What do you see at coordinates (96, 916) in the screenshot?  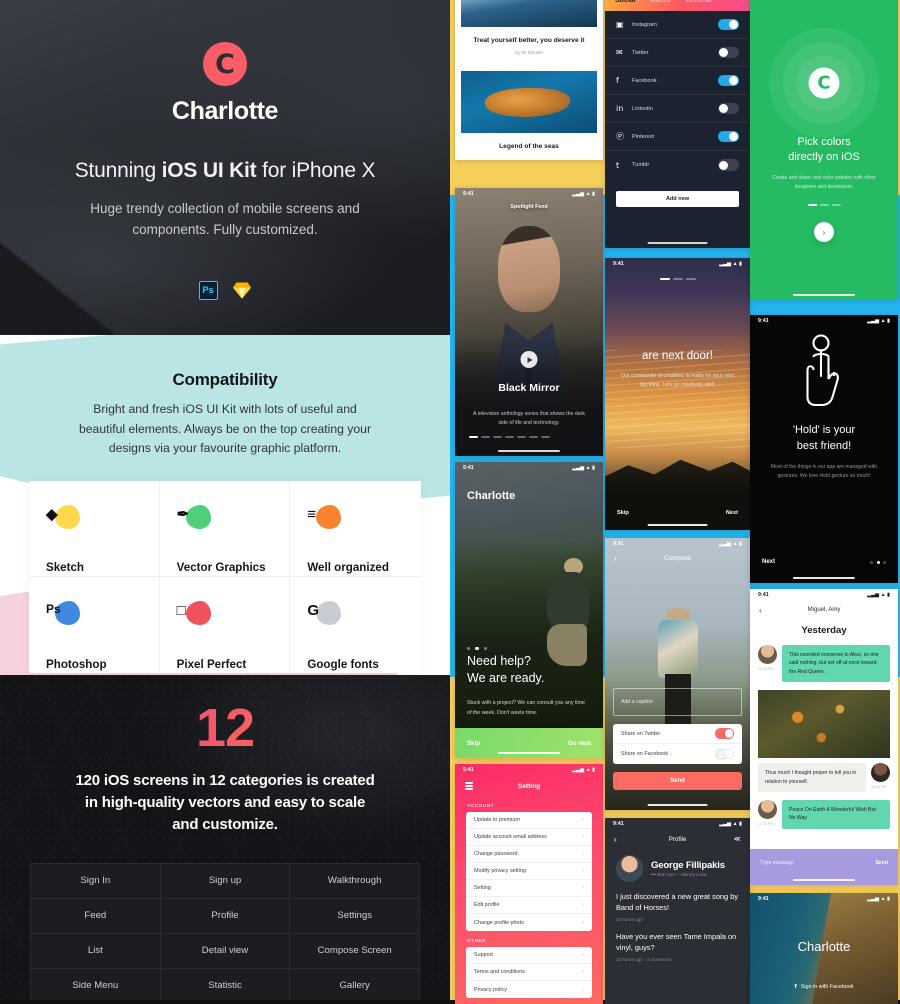 I see `category-cell: Feed` at bounding box center [96, 916].